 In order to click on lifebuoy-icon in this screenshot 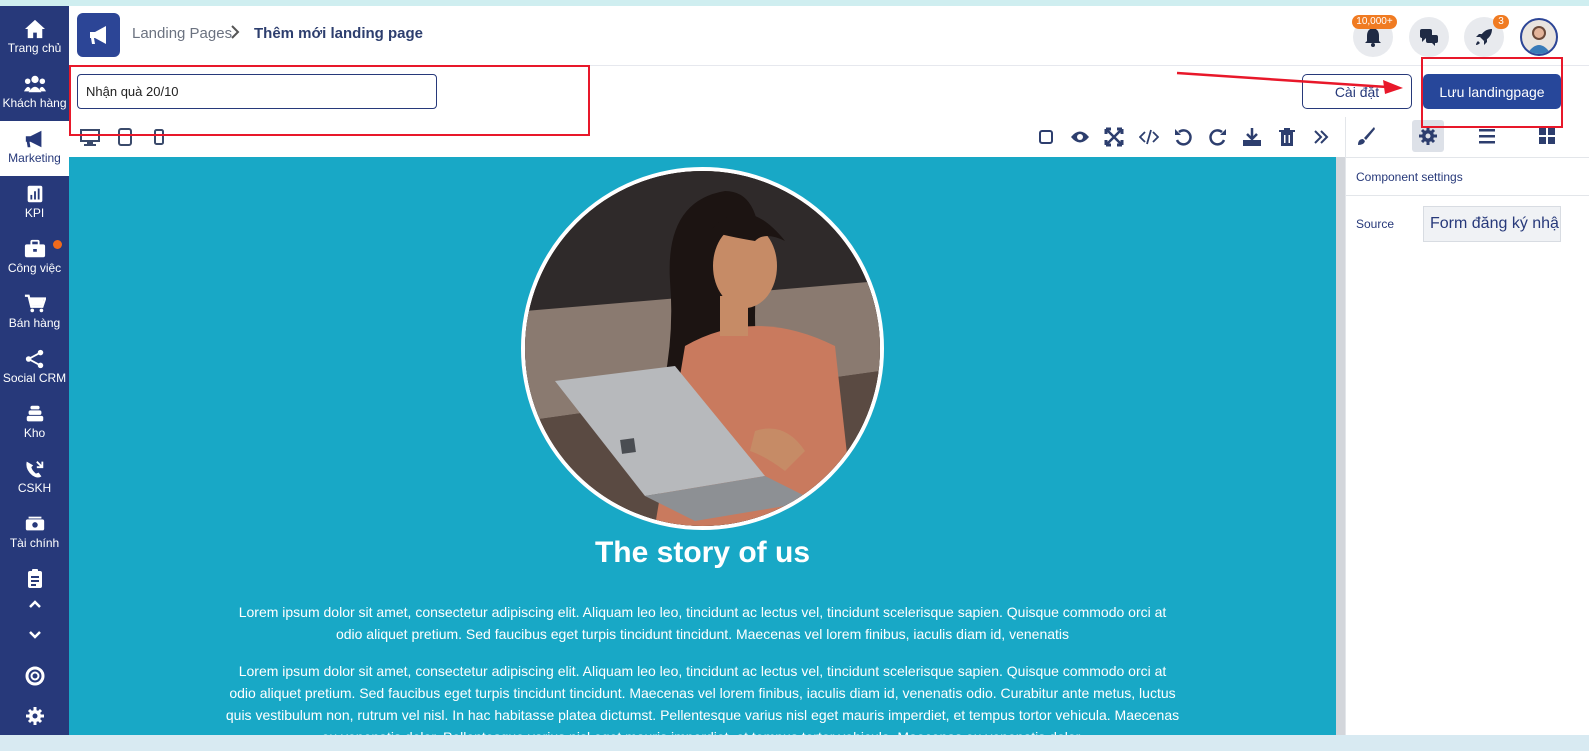, I will do `click(34, 676)`.